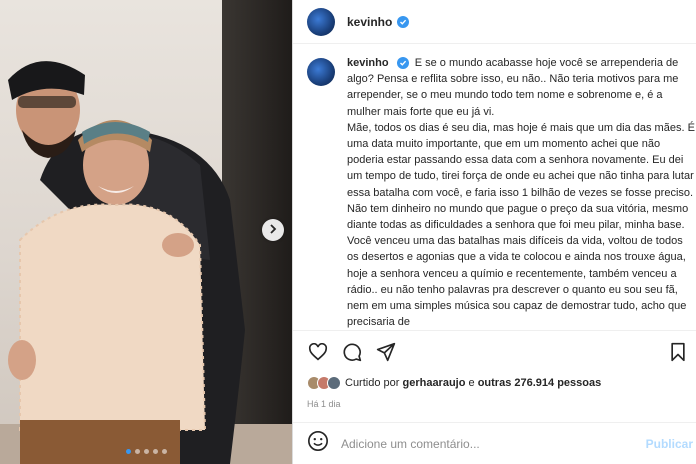 The width and height of the screenshot is (696, 464). I want to click on carousel-next-button, so click(273, 230).